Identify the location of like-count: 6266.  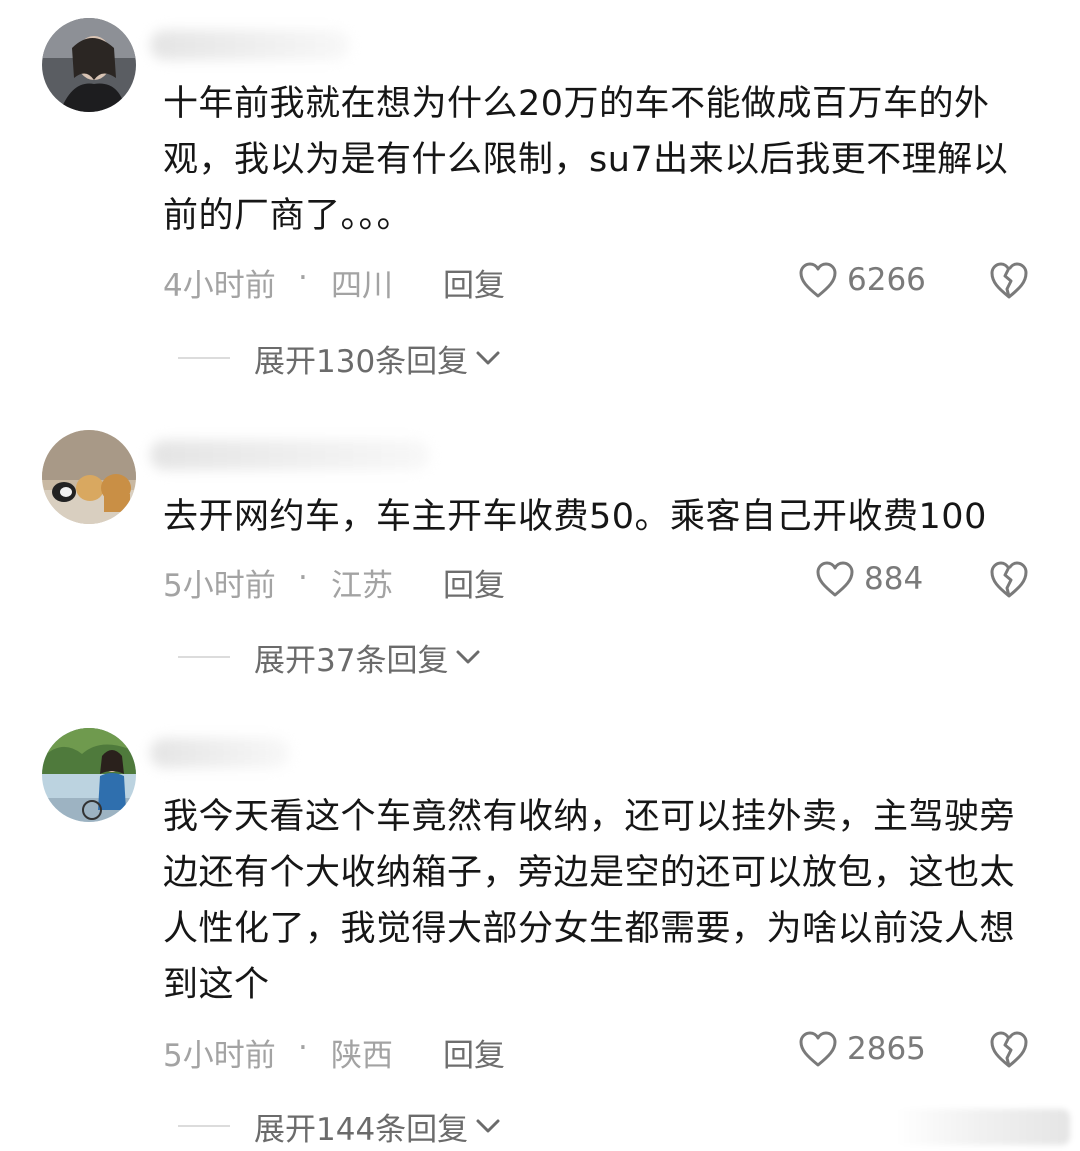
(886, 280).